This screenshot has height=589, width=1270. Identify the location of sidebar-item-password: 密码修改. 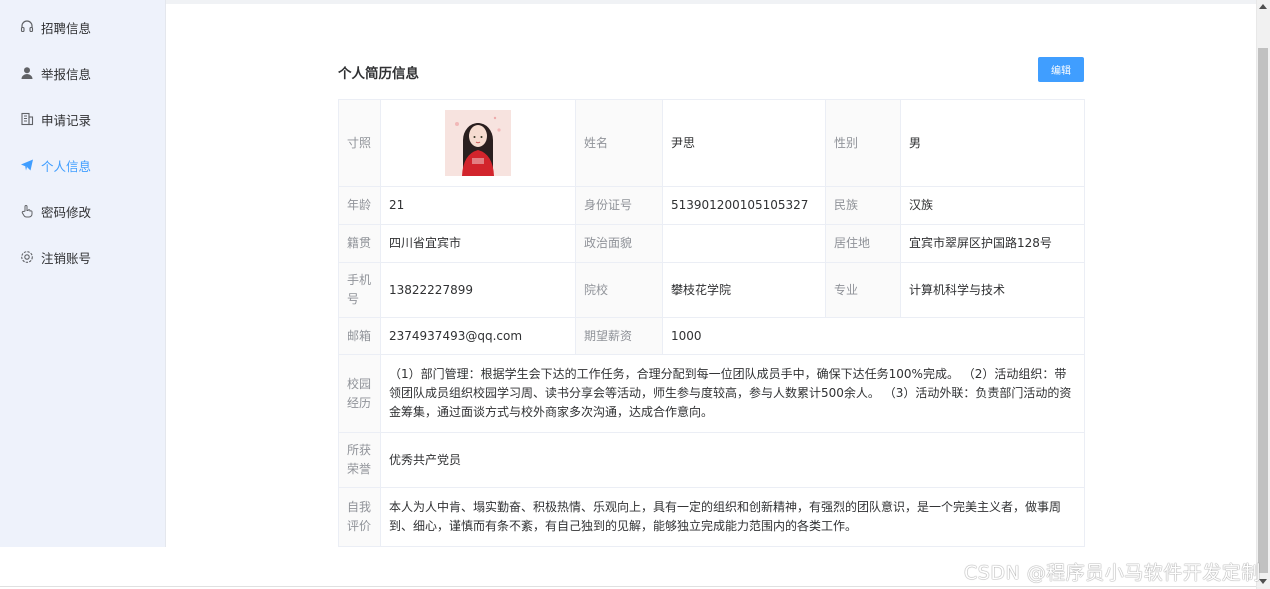
(82, 211).